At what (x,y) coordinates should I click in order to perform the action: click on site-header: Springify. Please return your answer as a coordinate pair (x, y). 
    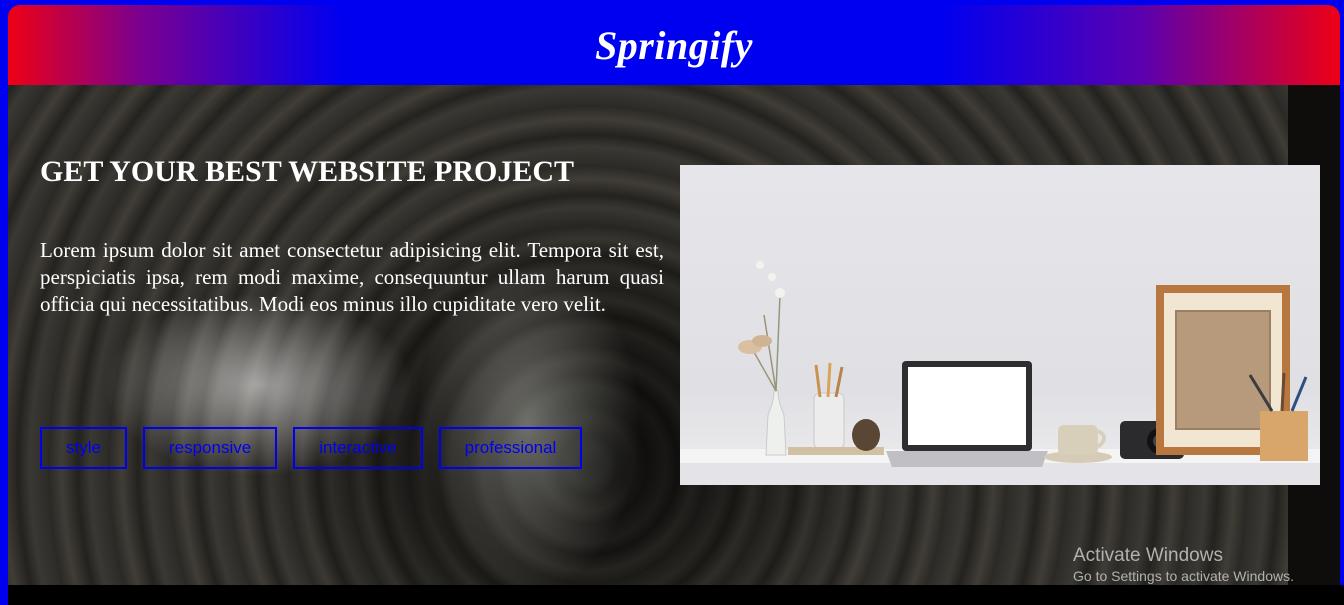
    Looking at the image, I should click on (674, 45).